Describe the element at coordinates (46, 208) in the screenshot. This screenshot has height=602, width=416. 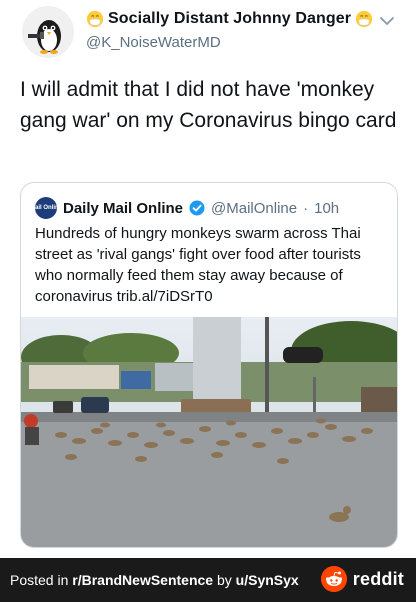
I see `mailonline-logo: Mail Online` at that location.